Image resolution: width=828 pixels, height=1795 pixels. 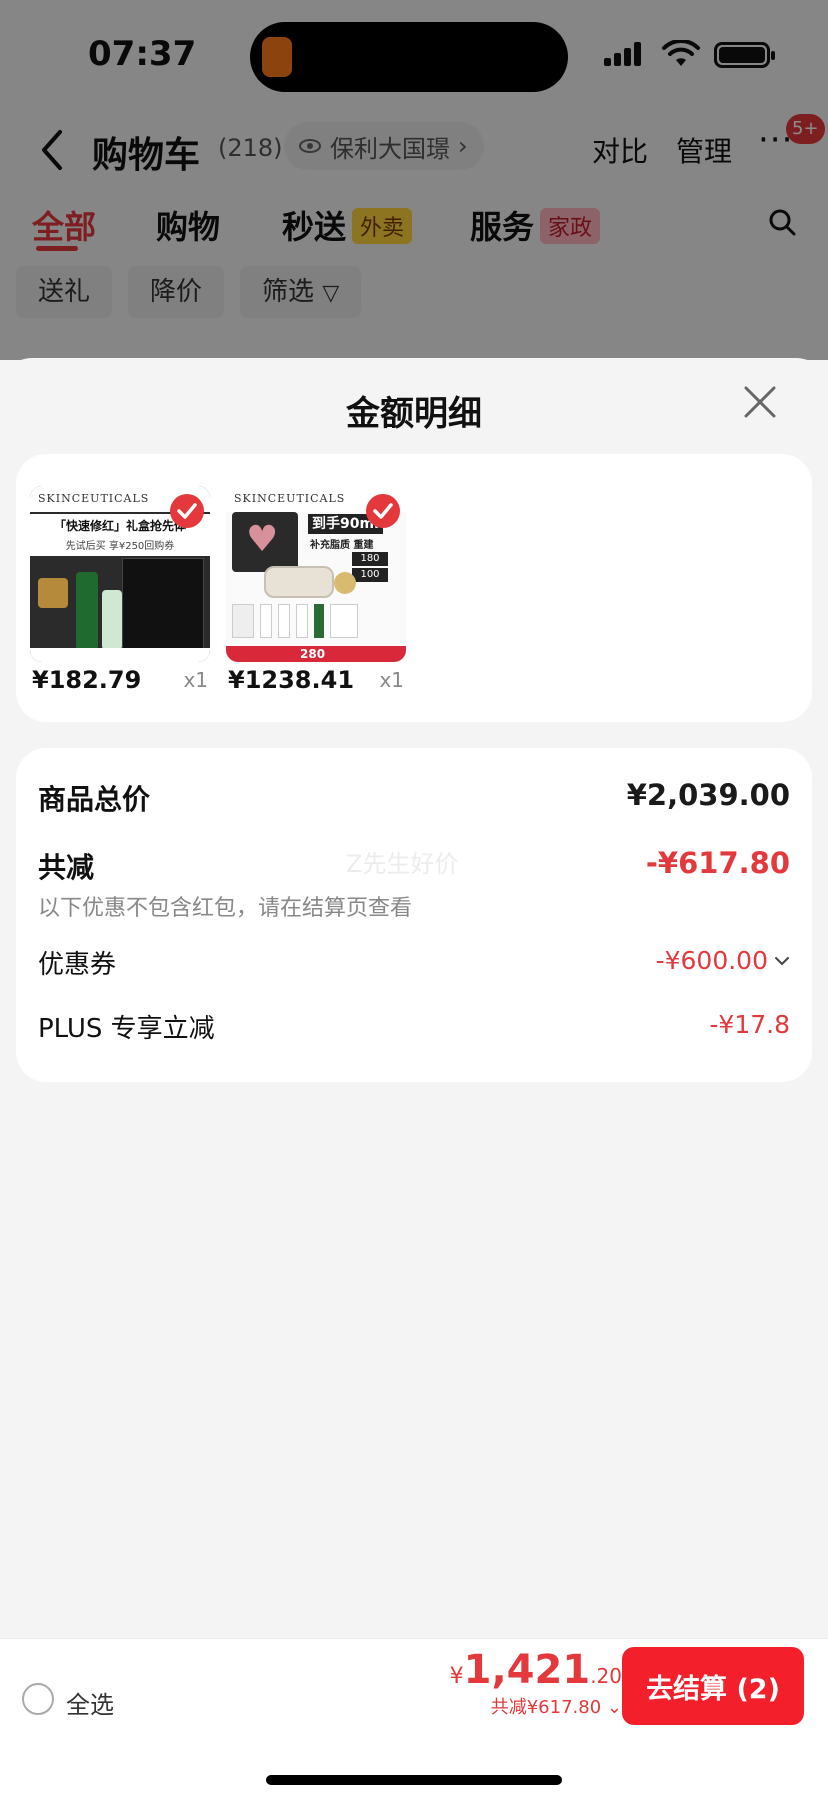 What do you see at coordinates (262, 539) in the screenshot?
I see `heart-icon: ♥` at bounding box center [262, 539].